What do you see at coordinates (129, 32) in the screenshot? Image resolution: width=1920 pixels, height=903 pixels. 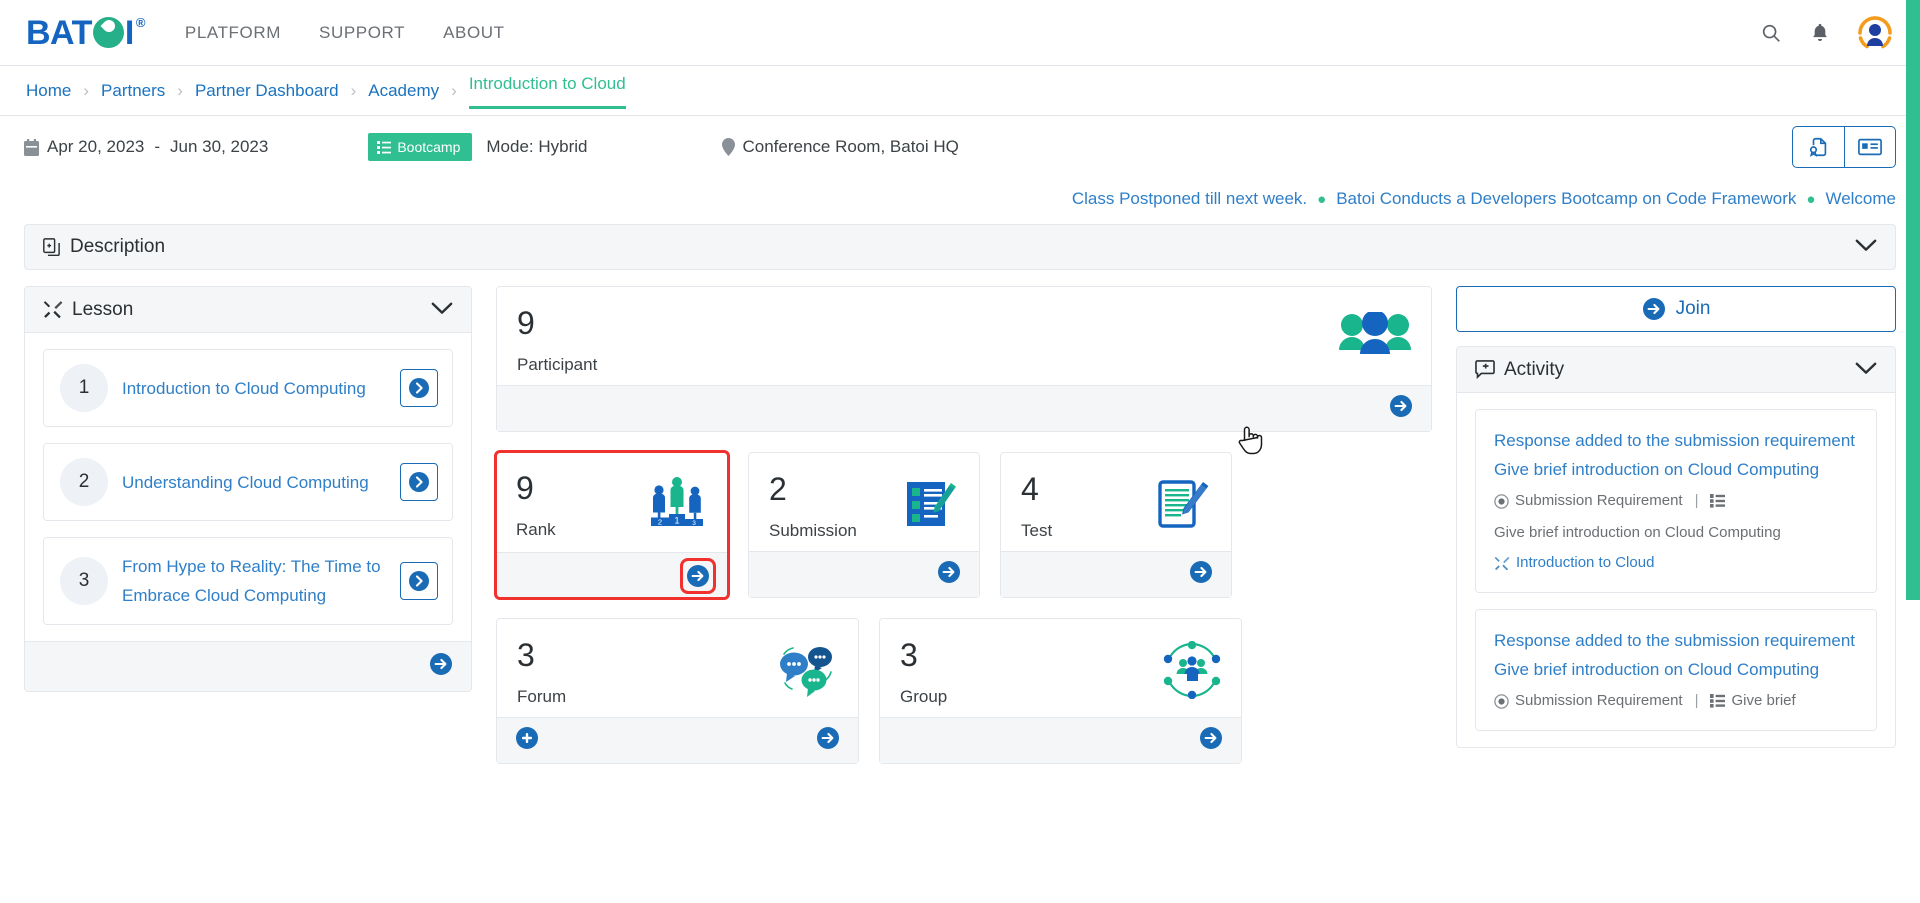 I see `logo-text-right: I` at bounding box center [129, 32].